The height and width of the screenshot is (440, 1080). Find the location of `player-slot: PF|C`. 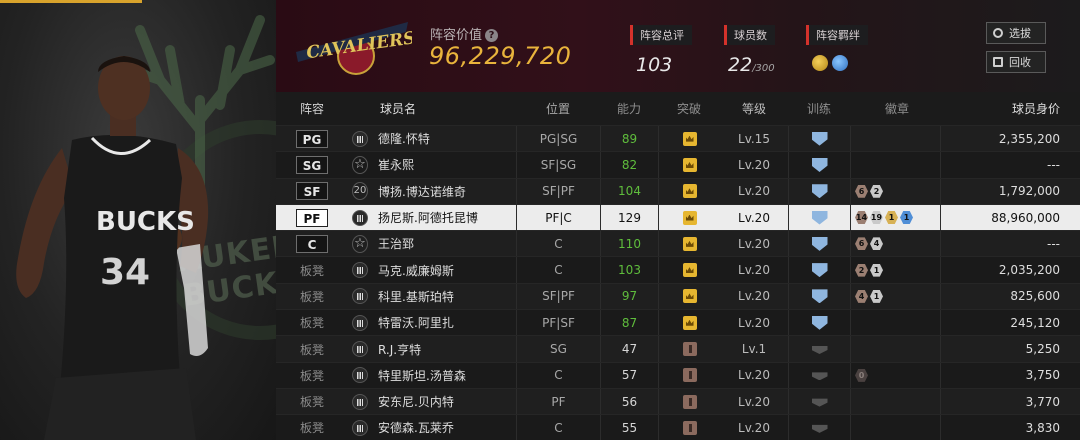

player-slot: PF|C is located at coordinates (558, 217).